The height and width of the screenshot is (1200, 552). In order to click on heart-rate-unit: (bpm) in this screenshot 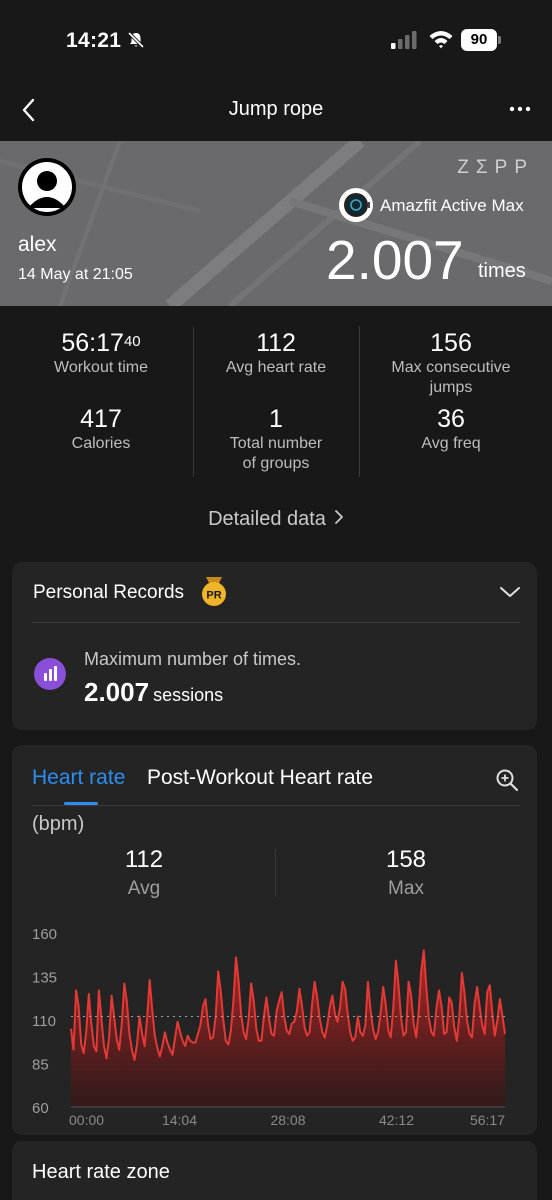, I will do `click(58, 824)`.